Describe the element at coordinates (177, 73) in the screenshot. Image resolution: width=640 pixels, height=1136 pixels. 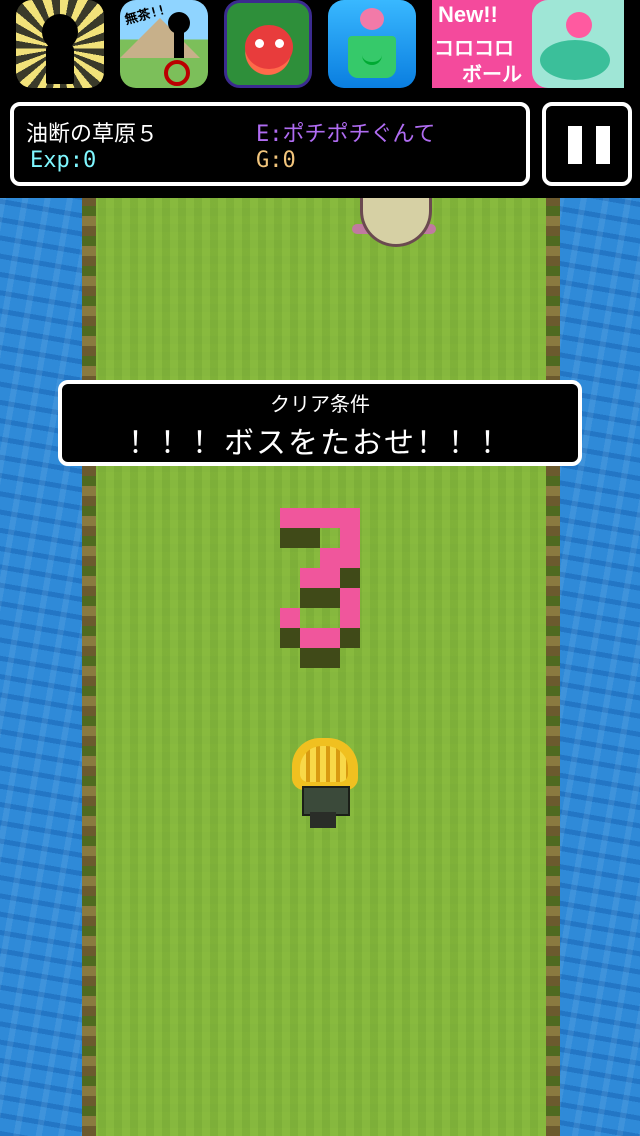
I see `unicycle-wheel-icon` at that location.